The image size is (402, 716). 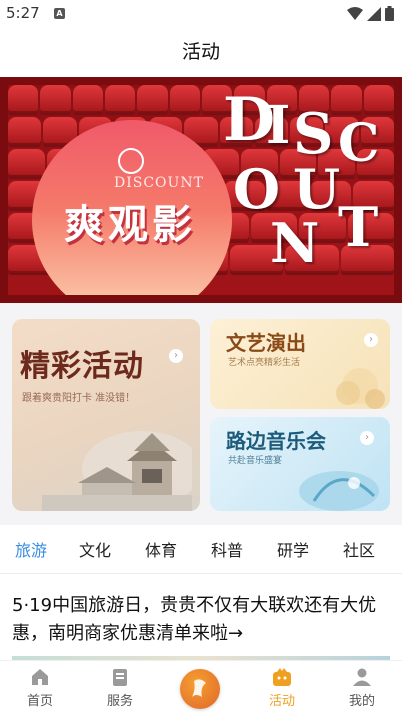 I want to click on nav-activity: 活动, so click(x=282, y=688).